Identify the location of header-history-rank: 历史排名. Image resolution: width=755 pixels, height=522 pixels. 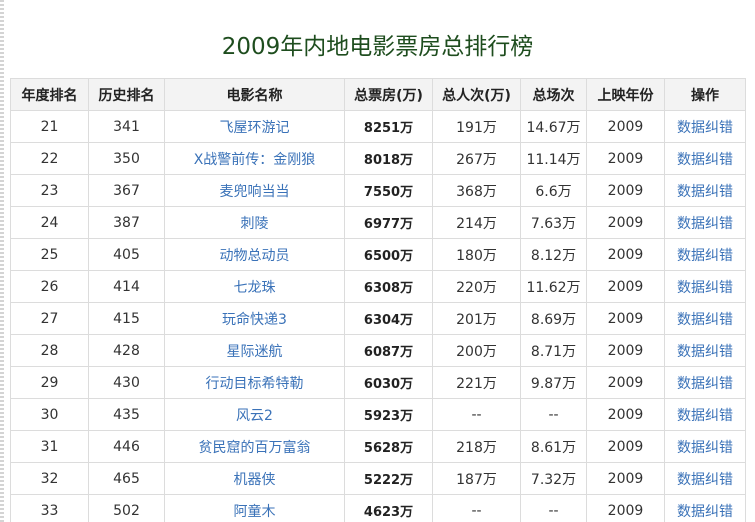
(126, 94).